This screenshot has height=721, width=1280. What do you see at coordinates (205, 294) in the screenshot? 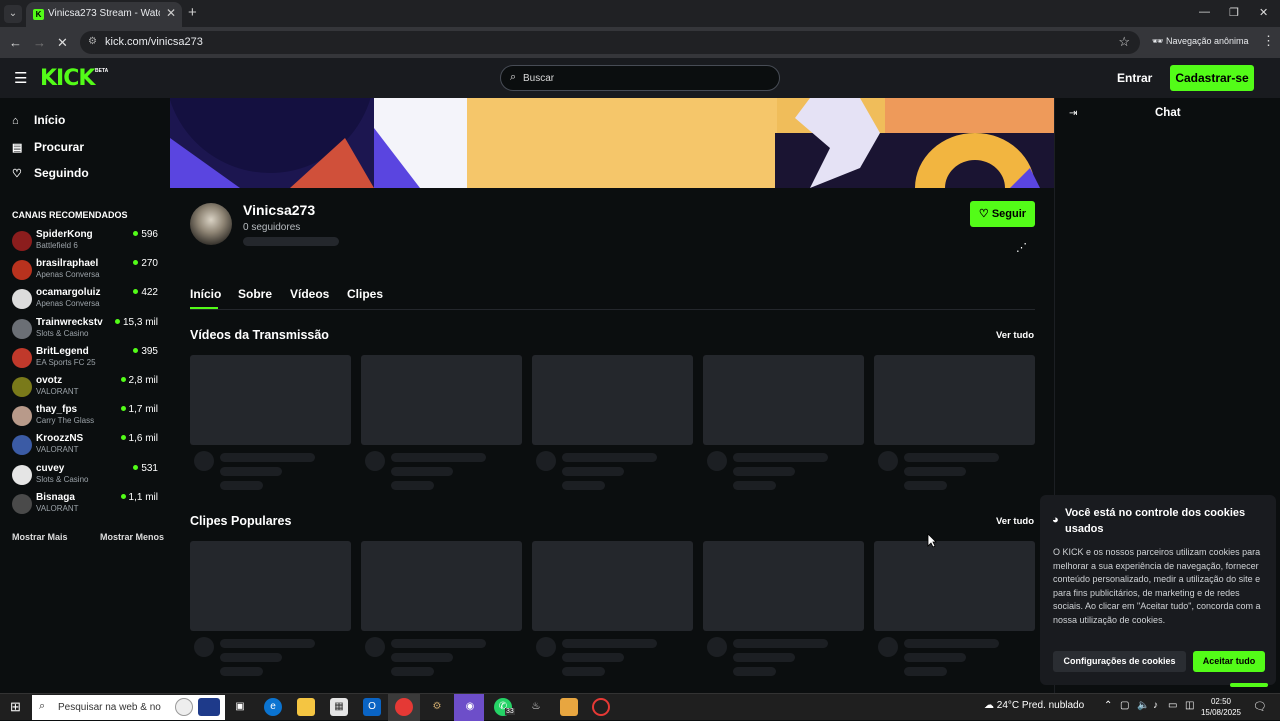
I see `tab-inicio: Início` at bounding box center [205, 294].